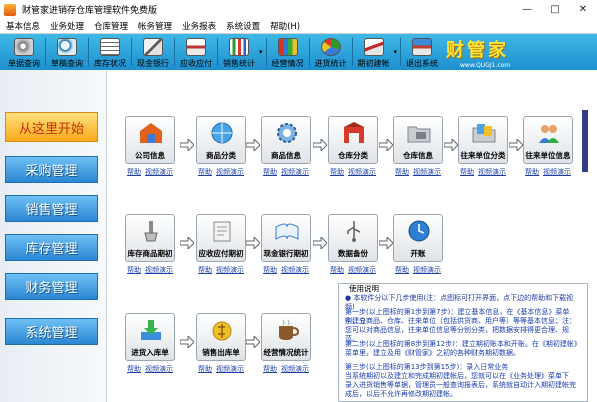 The width and height of the screenshot is (597, 402). What do you see at coordinates (483, 140) in the screenshot?
I see `tile-box: 往来单位分类` at bounding box center [483, 140].